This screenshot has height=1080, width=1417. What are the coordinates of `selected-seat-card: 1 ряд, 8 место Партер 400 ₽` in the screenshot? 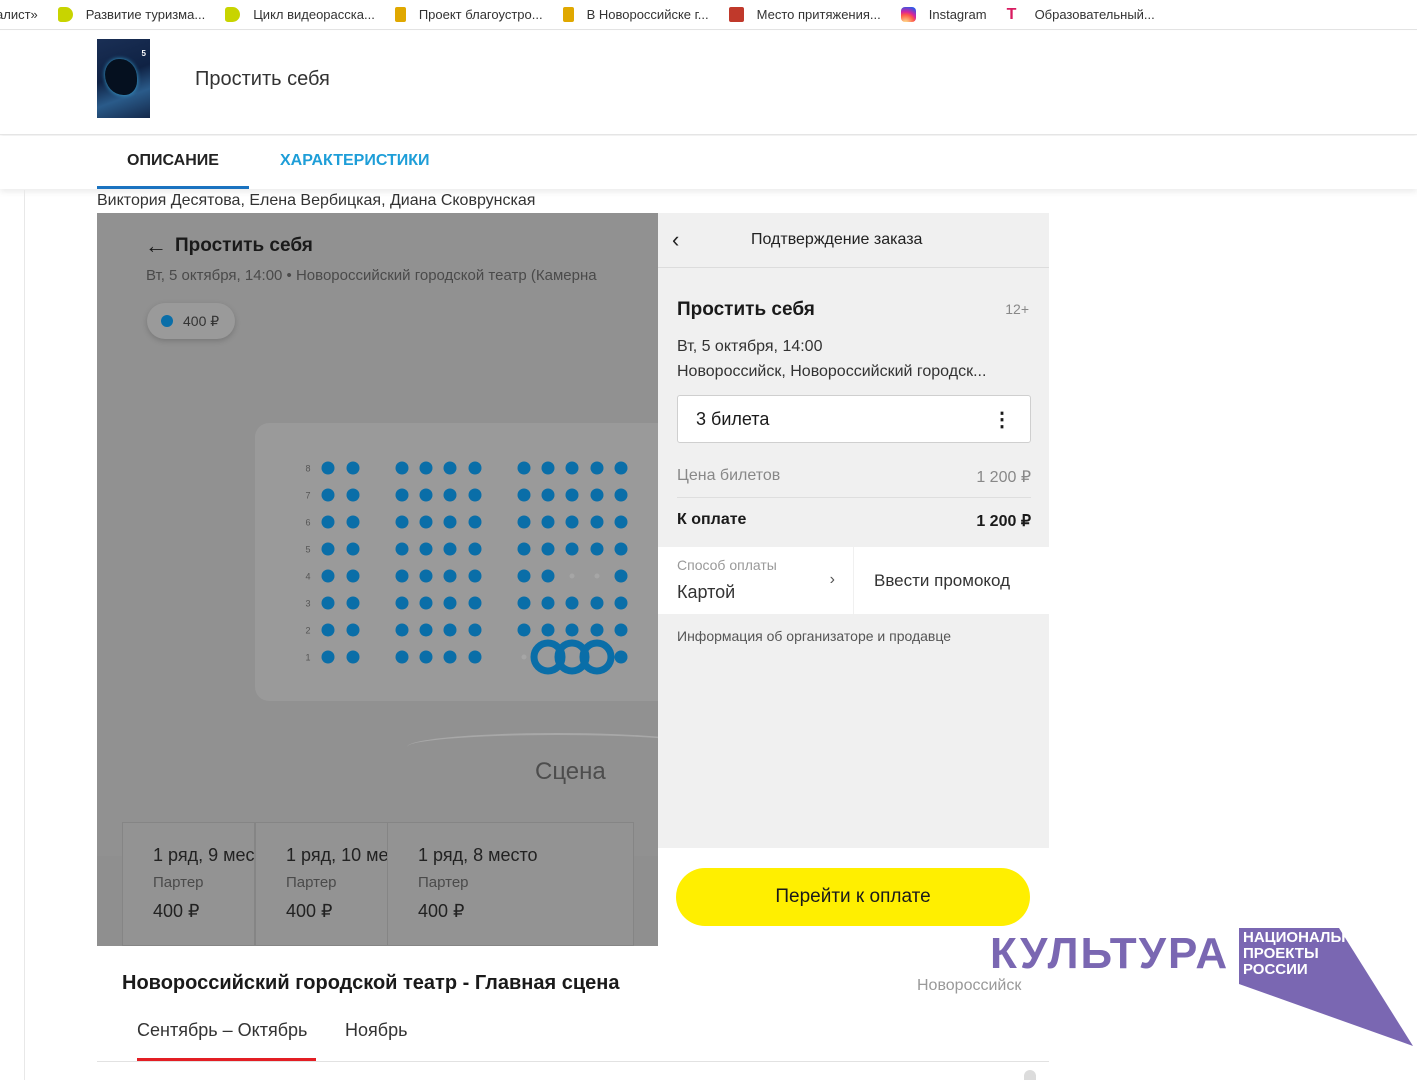 It's located at (510, 884).